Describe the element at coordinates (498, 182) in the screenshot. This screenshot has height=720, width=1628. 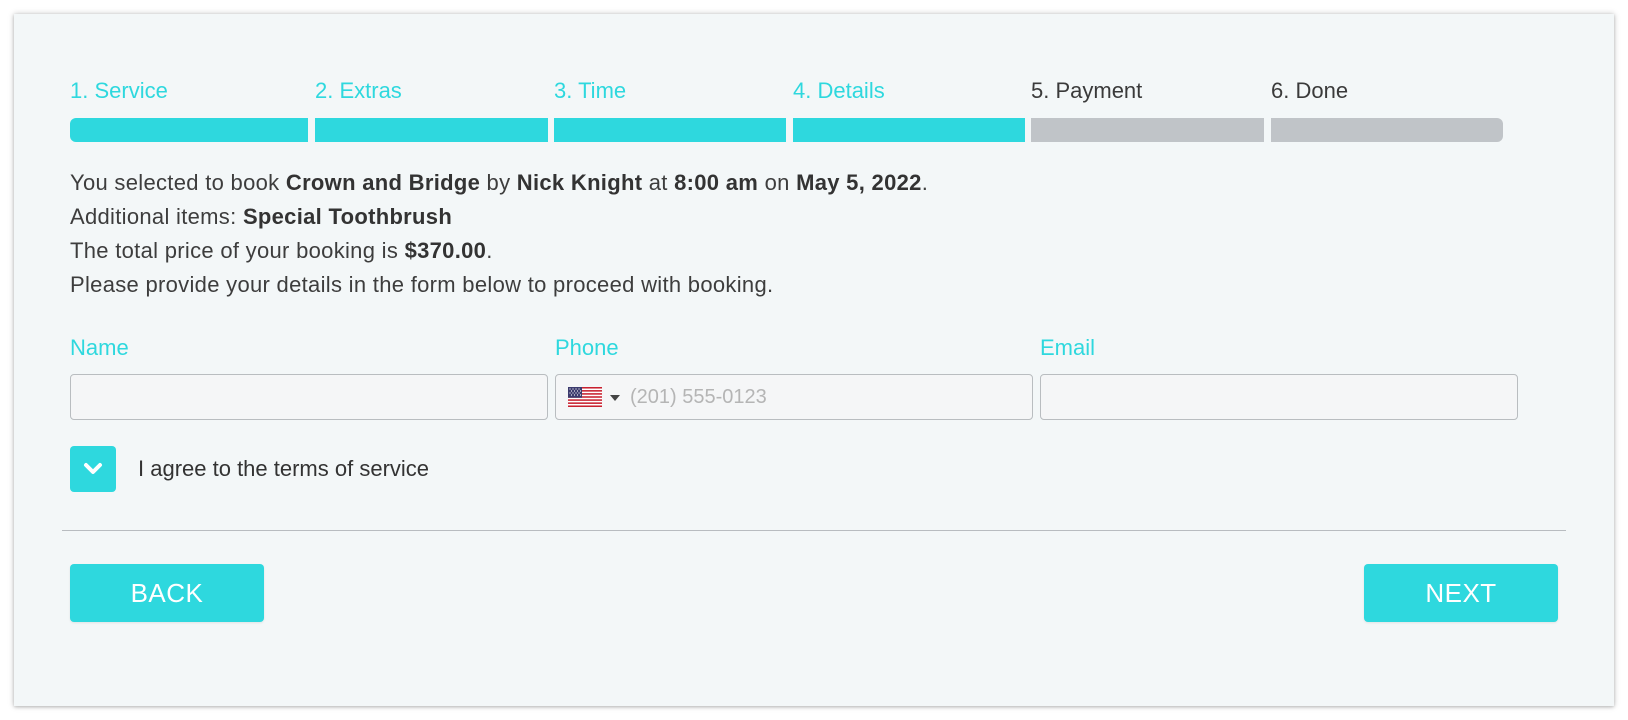
I see `summary-text: by` at that location.